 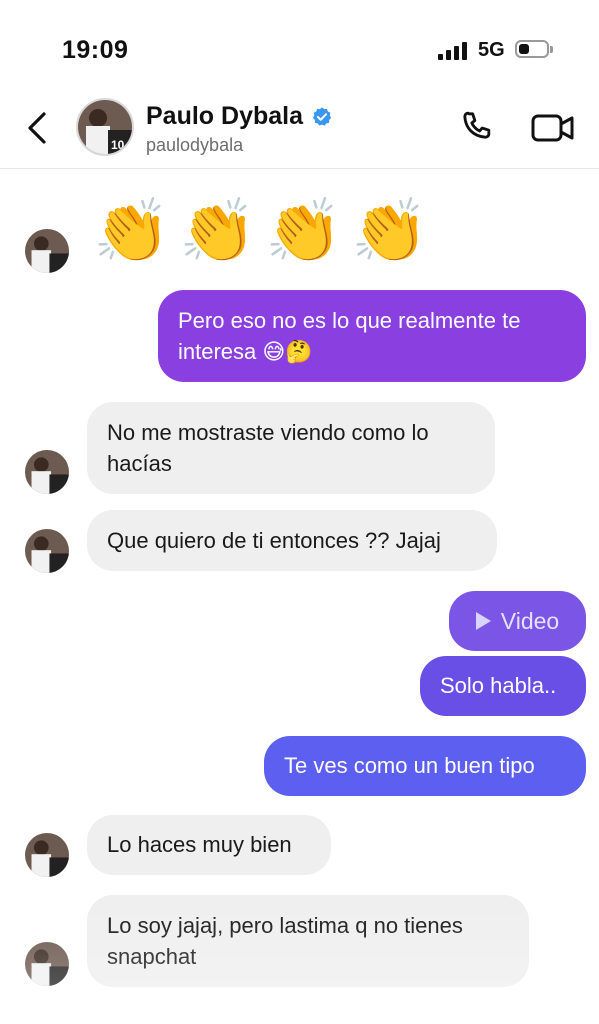 I want to click on video-label: Video, so click(x=530, y=620).